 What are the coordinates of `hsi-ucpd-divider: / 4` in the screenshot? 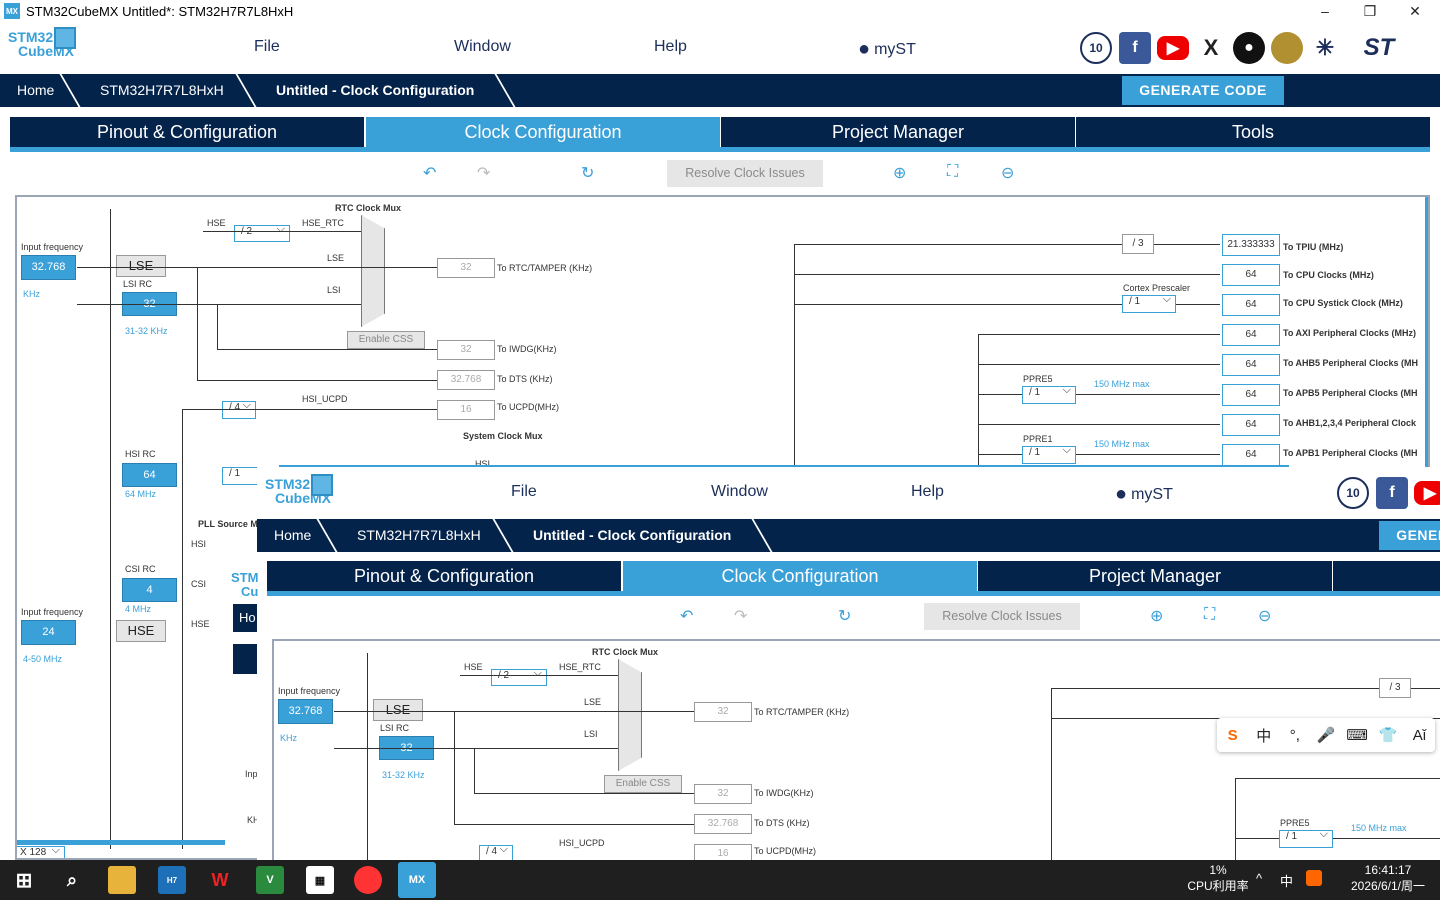 It's located at (239, 409).